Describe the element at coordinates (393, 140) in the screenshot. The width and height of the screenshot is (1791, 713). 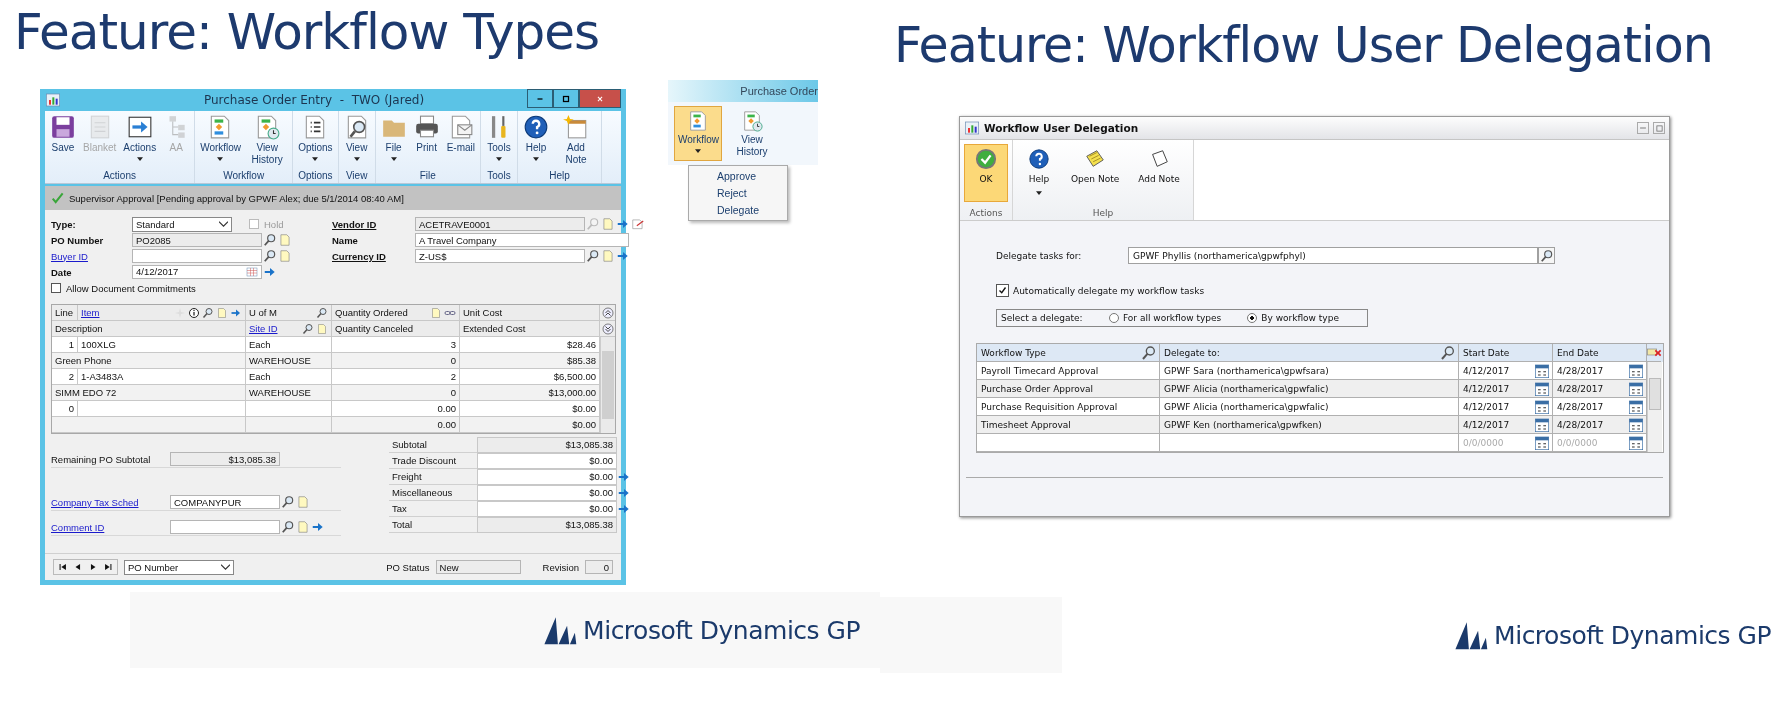
I see `ribbon-button: File` at that location.